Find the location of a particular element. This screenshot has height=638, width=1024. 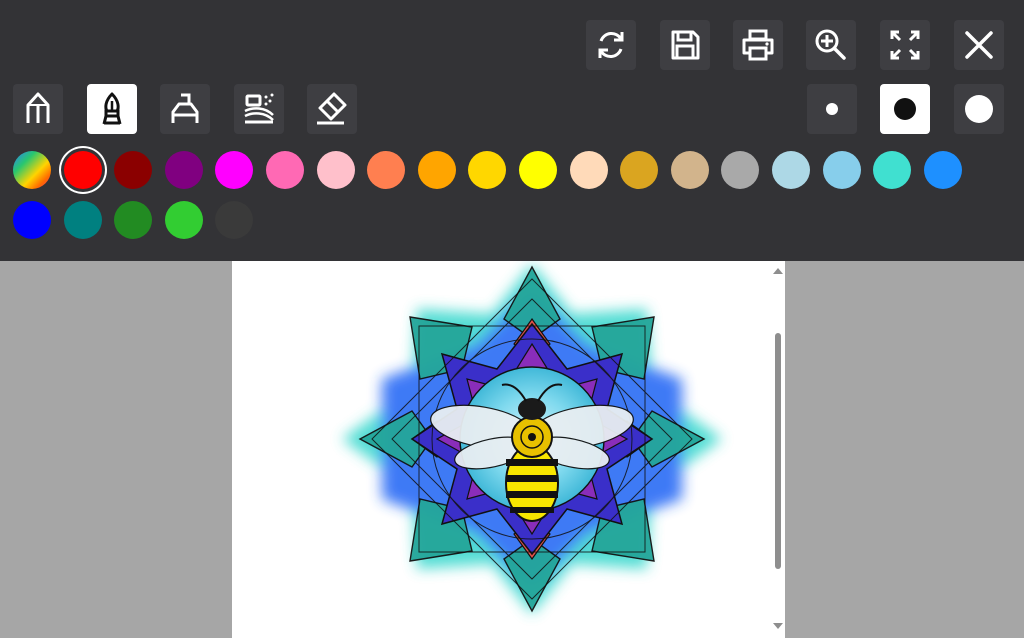

zoom-in-icon is located at coordinates (830, 44).